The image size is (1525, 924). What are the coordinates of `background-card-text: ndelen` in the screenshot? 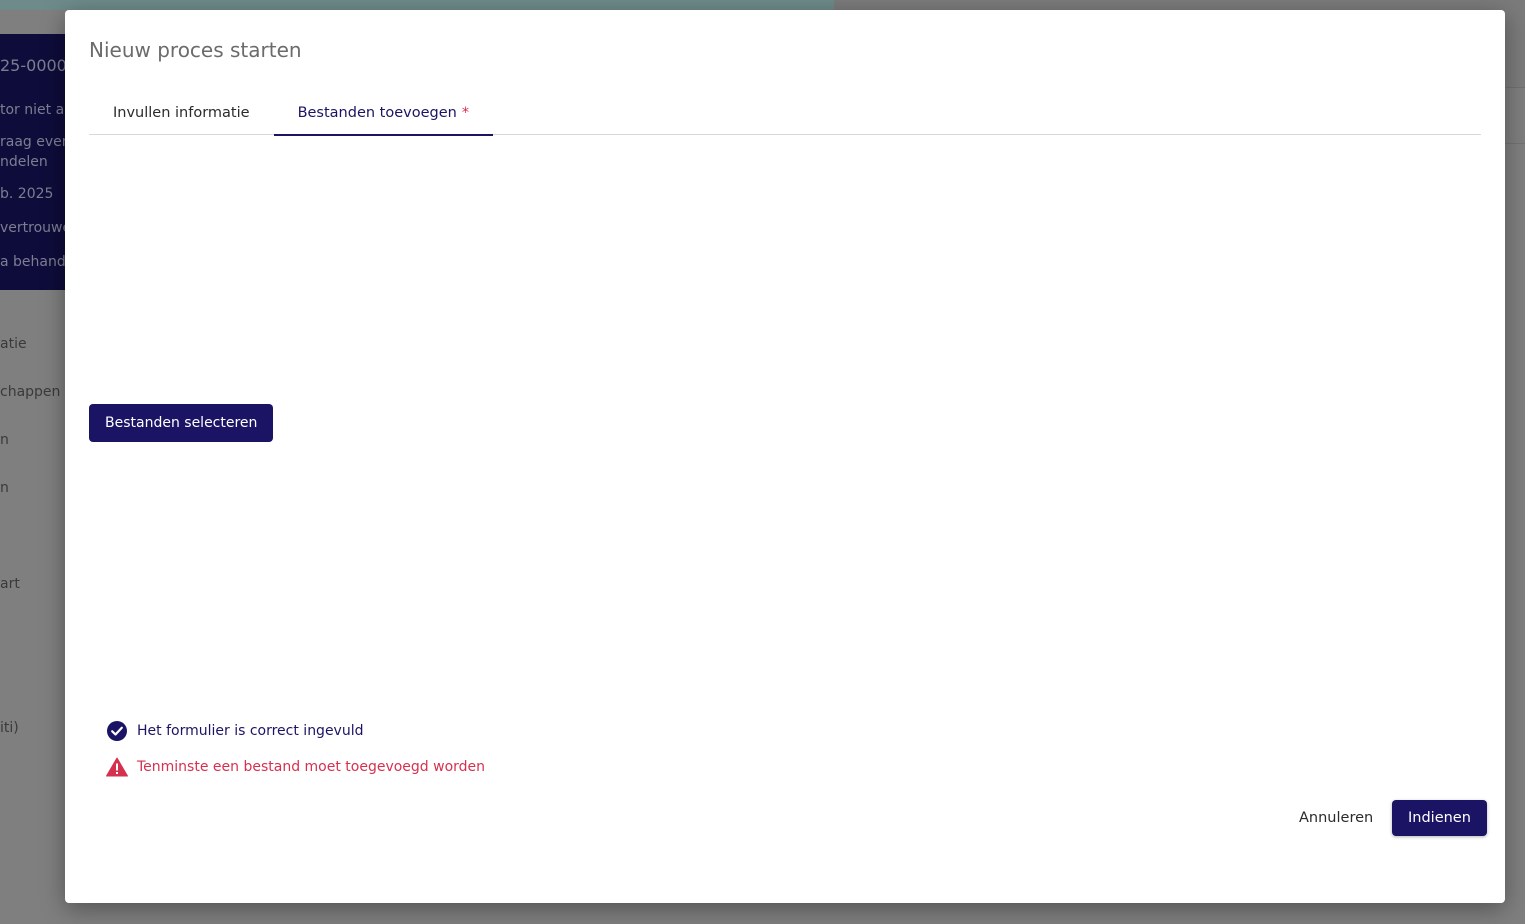 It's located at (24, 162).